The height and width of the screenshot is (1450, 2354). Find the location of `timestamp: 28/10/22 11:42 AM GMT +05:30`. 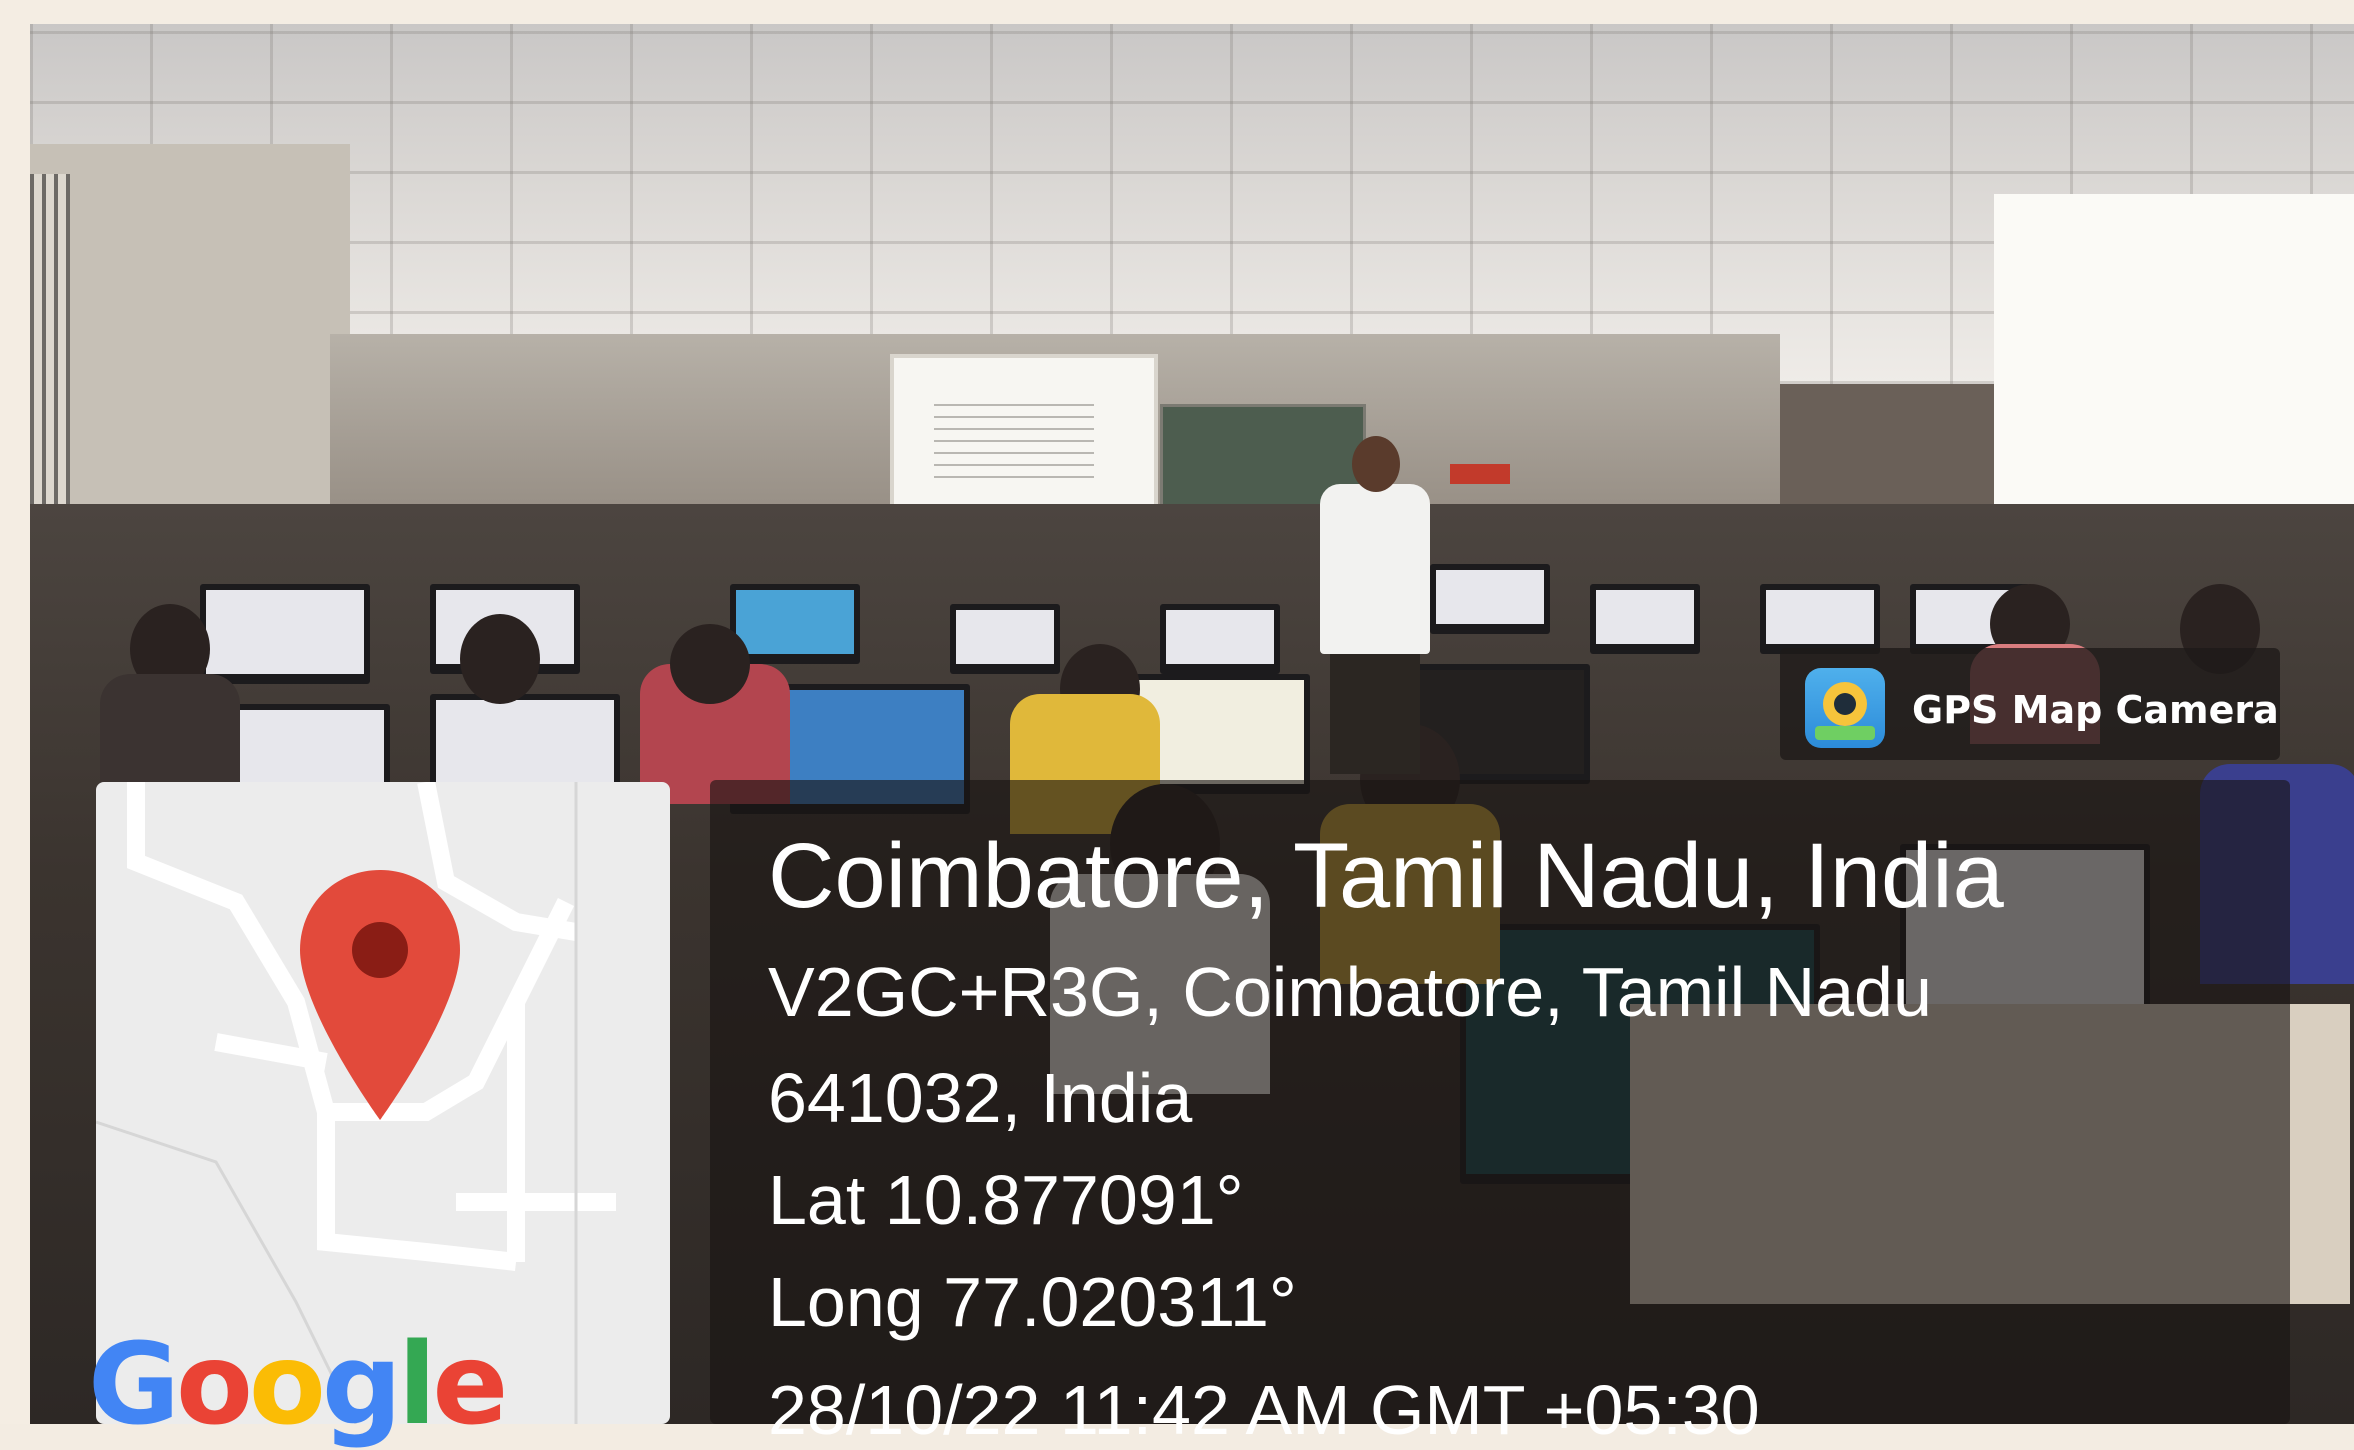

timestamp: 28/10/22 11:42 AM GMT +05:30 is located at coordinates (1264, 1410).